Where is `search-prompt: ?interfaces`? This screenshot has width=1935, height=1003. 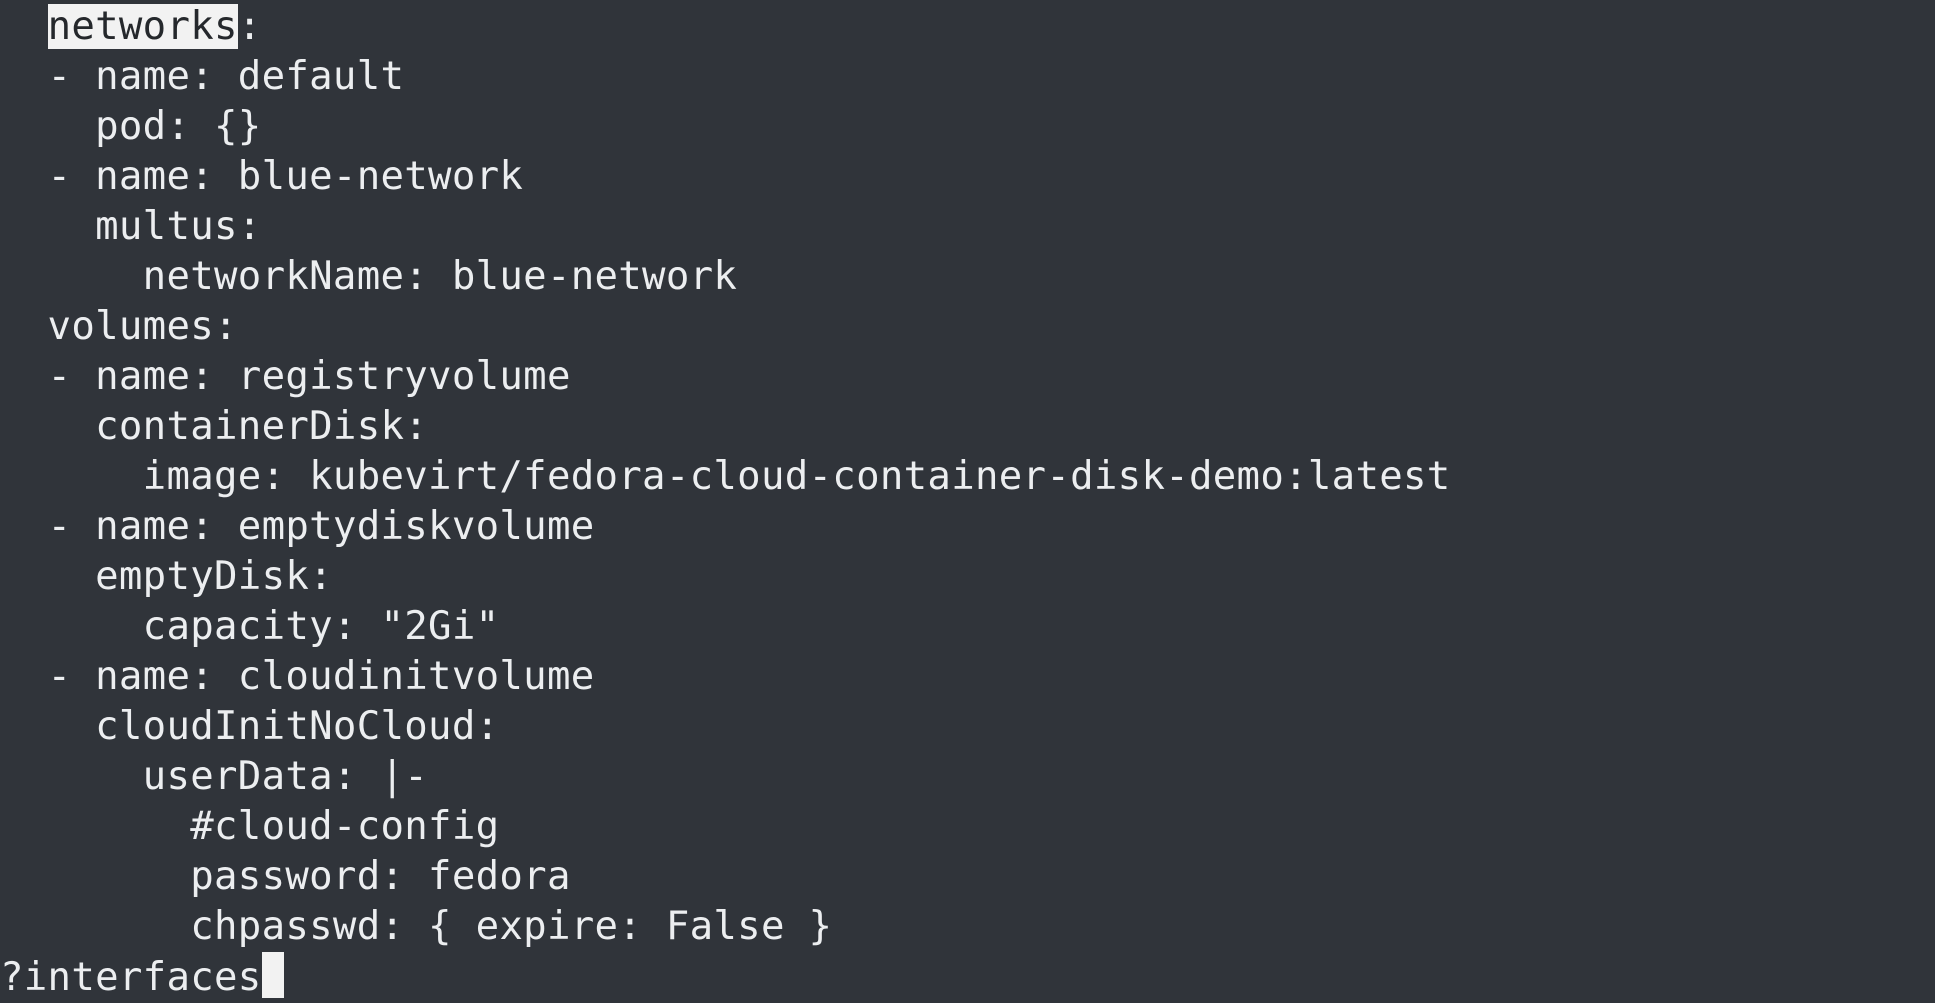
search-prompt: ?interfaces is located at coordinates (142, 977).